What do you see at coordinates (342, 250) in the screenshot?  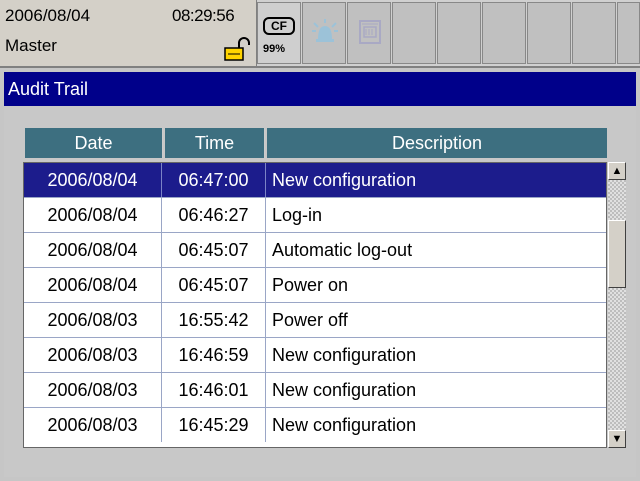 I see `cell-description: Automatic log-out` at bounding box center [342, 250].